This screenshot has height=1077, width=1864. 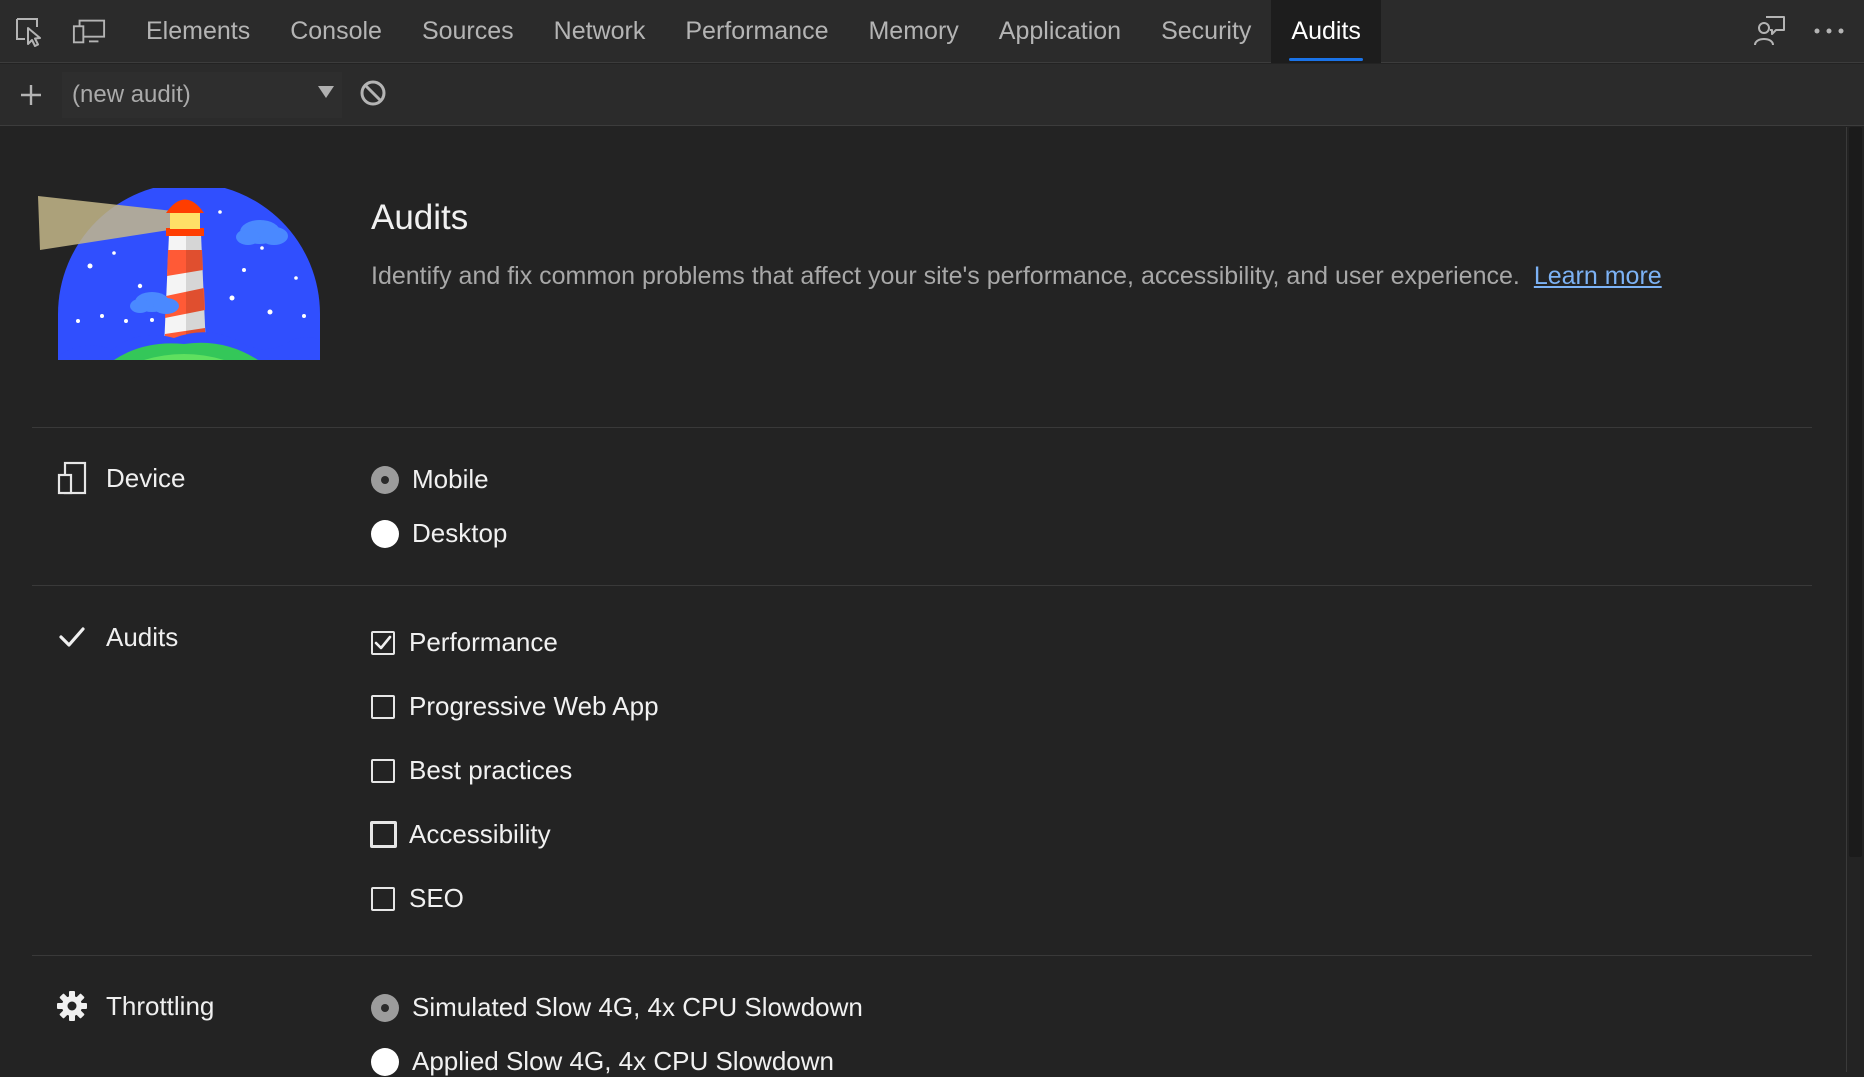 I want to click on tab-network: Network, so click(x=600, y=31).